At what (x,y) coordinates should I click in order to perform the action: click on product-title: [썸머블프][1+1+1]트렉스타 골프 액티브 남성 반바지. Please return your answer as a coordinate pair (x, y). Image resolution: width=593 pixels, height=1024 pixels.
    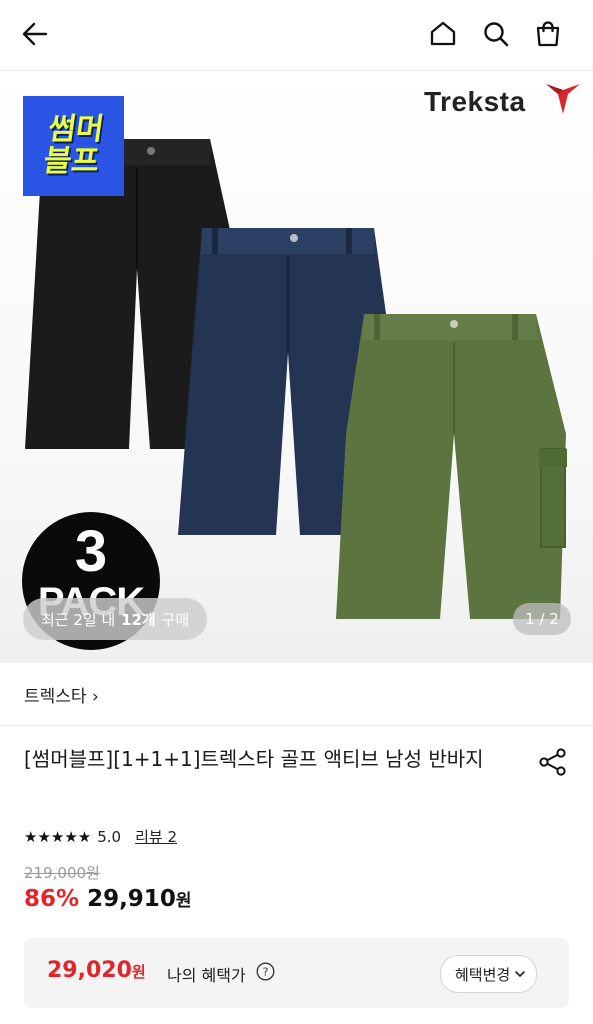
    Looking at the image, I should click on (254, 759).